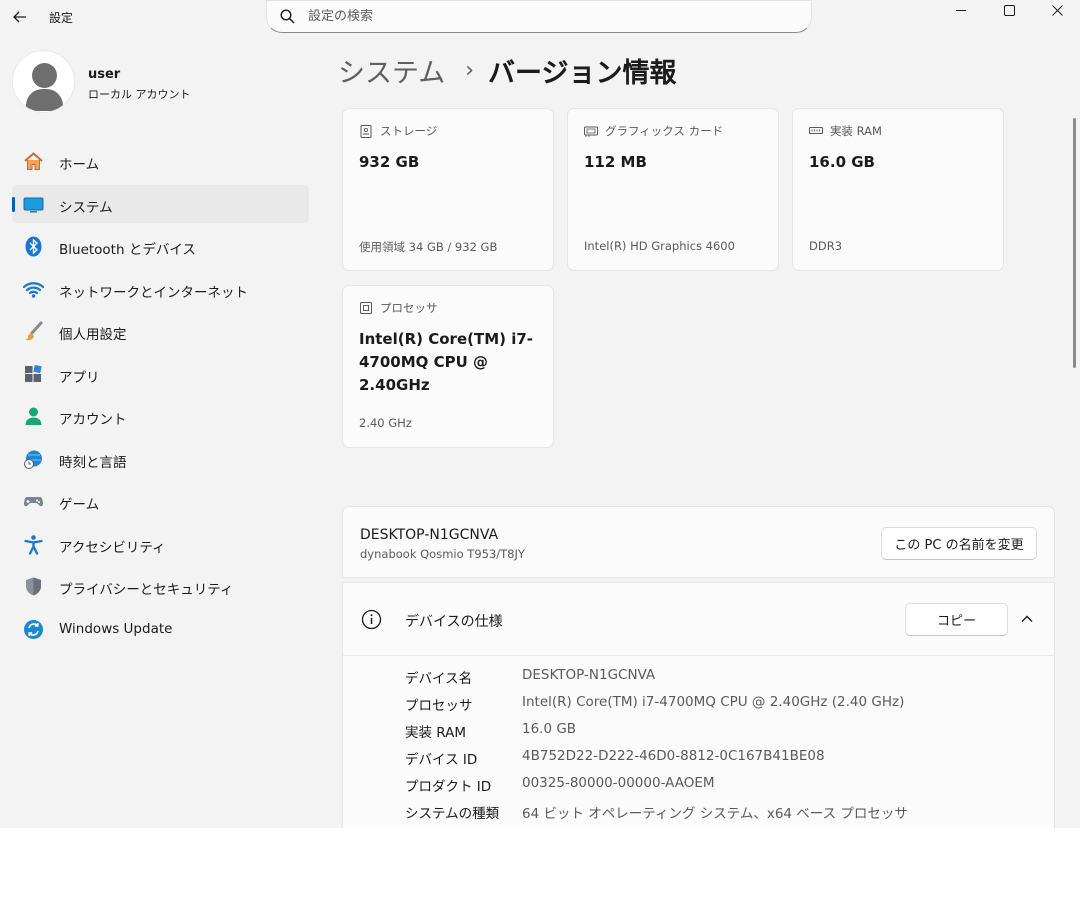 This screenshot has width=1080, height=900. What do you see at coordinates (548, 16) in the screenshot?
I see `search-input` at bounding box center [548, 16].